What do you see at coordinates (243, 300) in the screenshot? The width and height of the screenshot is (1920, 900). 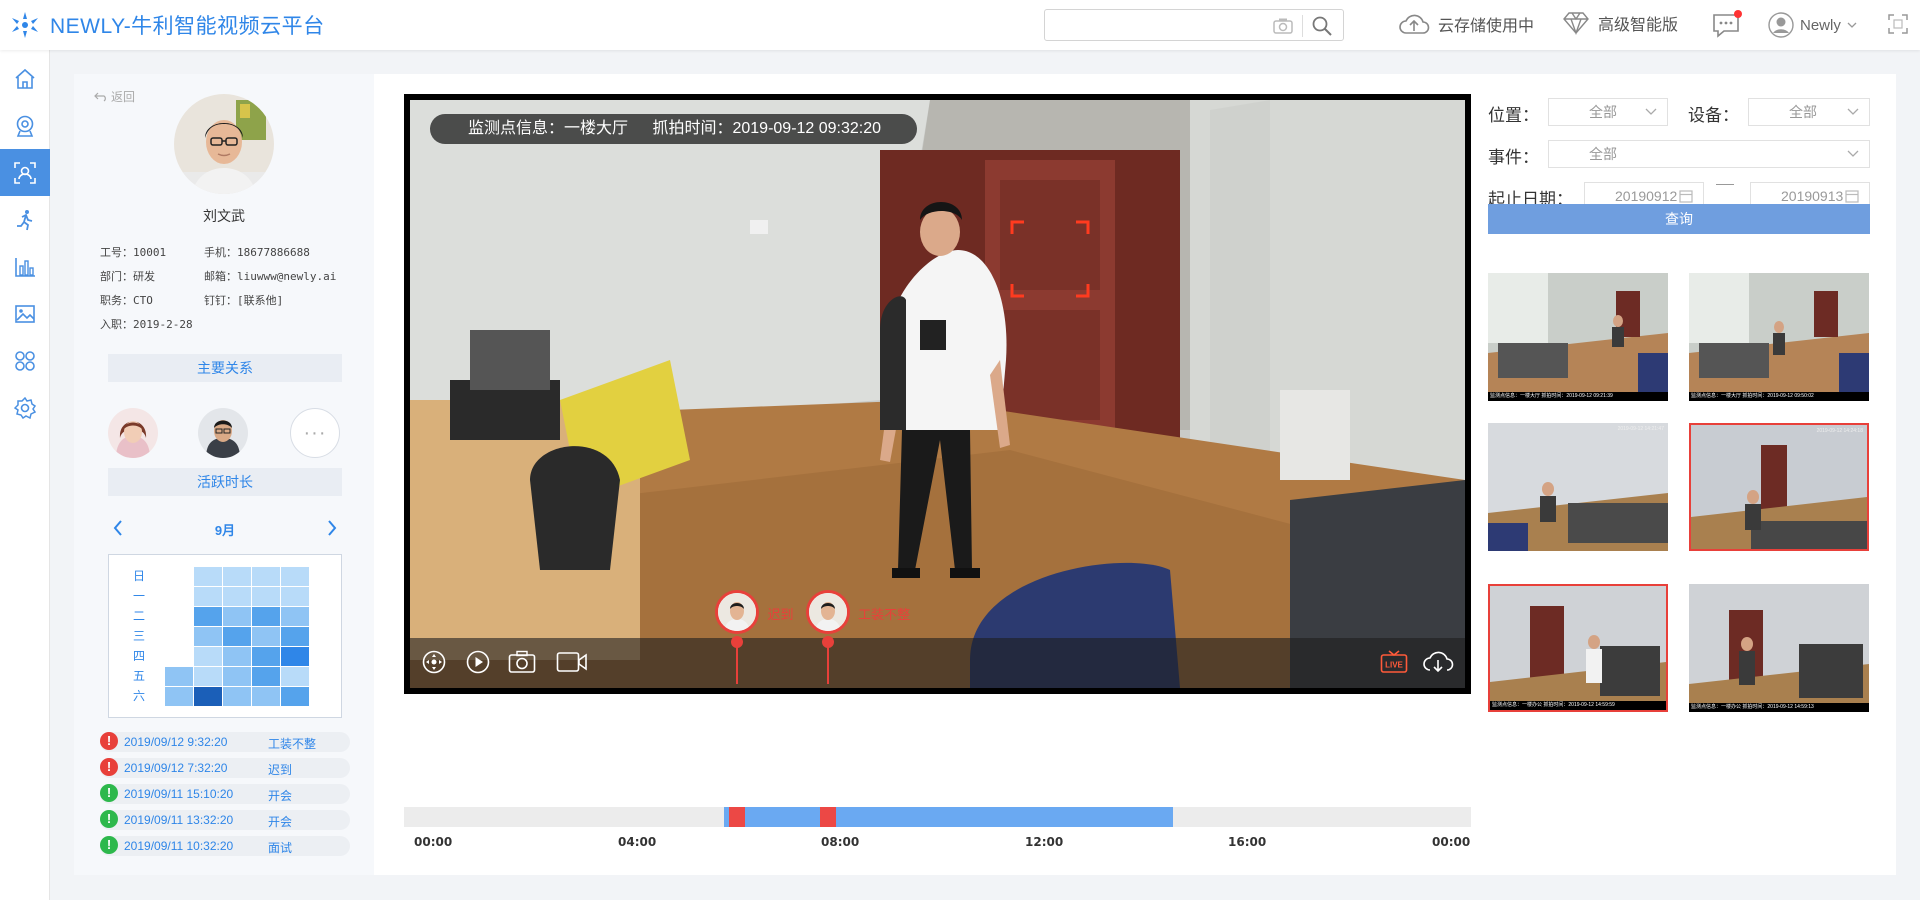 I see `info-dingtalk: 钉钉：[联系他]` at bounding box center [243, 300].